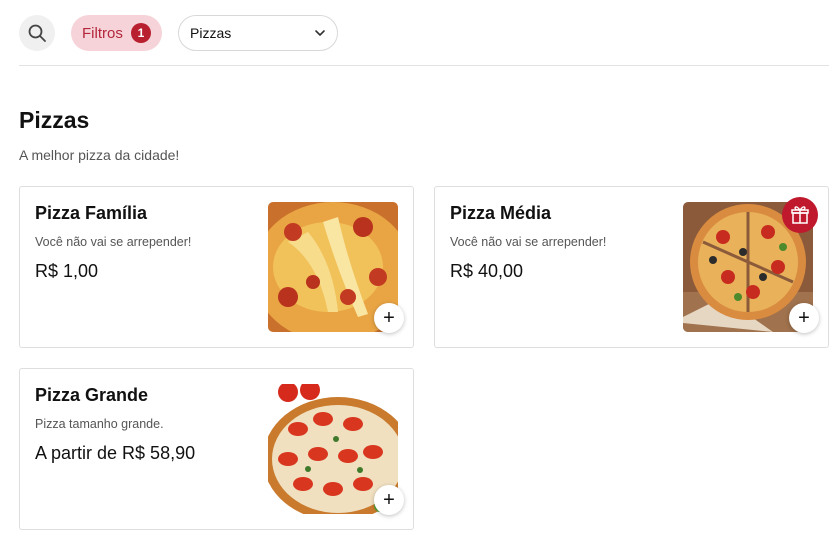 This screenshot has width=840, height=538. What do you see at coordinates (320, 33) in the screenshot?
I see `chevron-down-icon` at bounding box center [320, 33].